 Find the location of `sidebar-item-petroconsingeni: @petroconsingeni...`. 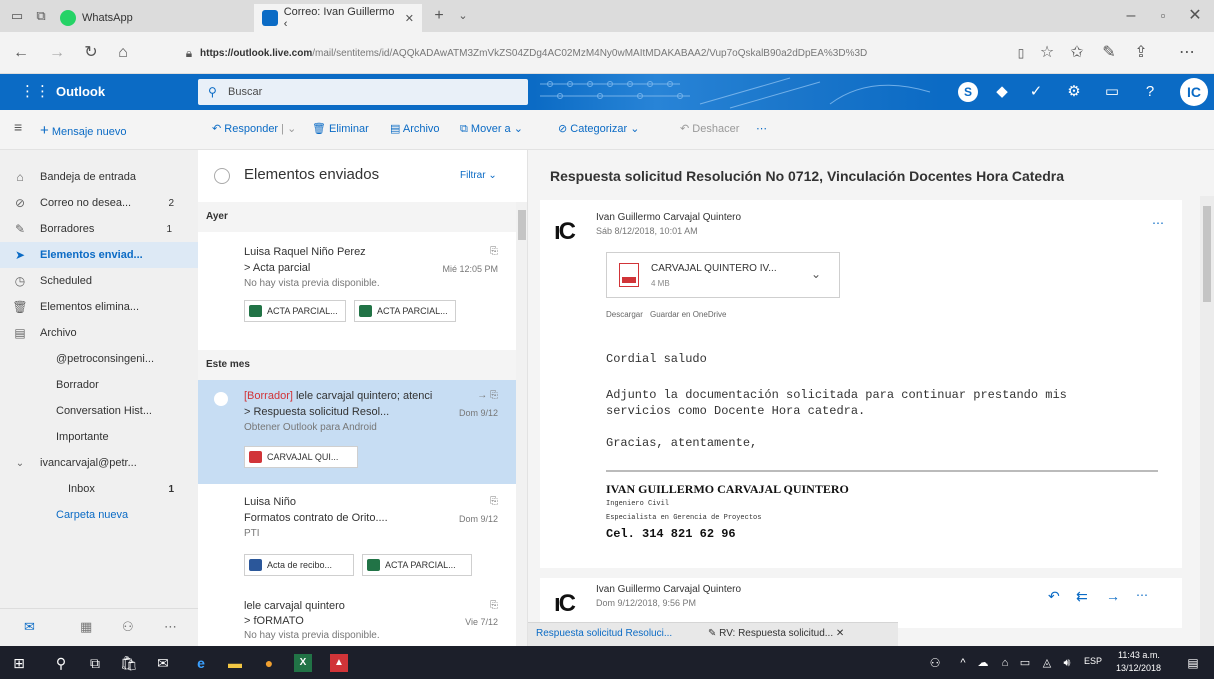

sidebar-item-petroconsingeni: @petroconsingeni... is located at coordinates (99, 359).